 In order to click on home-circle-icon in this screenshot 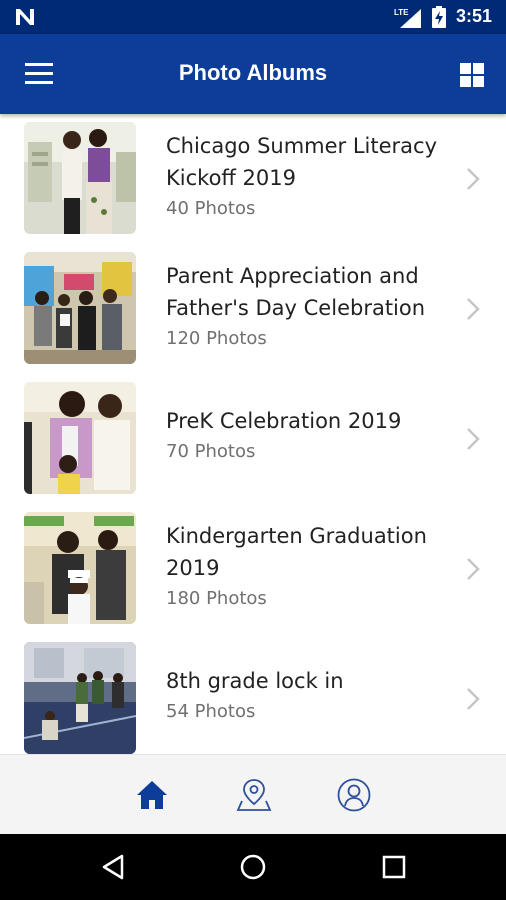, I will do `click(253, 867)`.